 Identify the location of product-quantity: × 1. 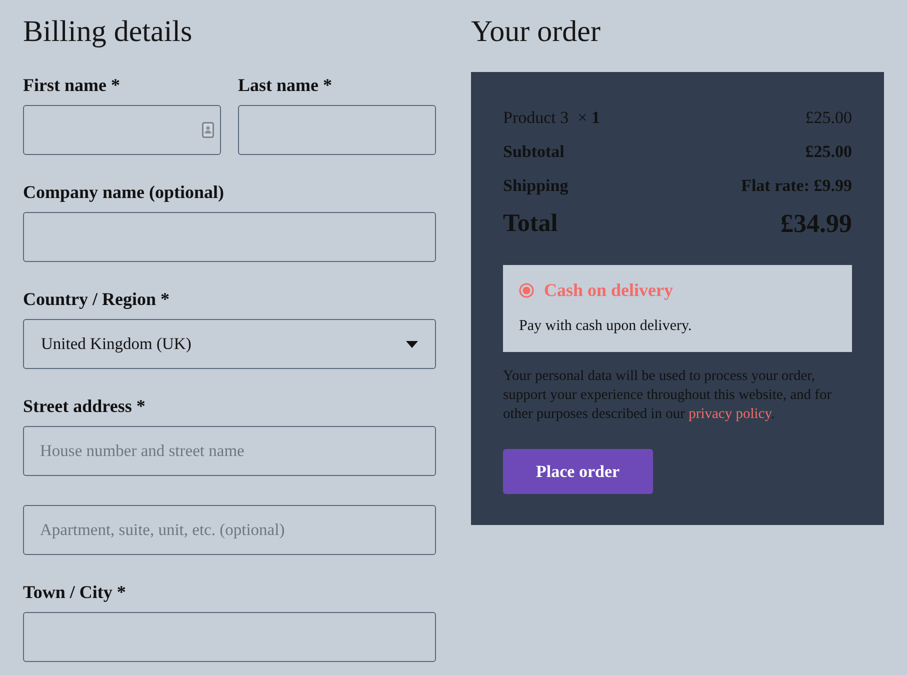
(589, 118).